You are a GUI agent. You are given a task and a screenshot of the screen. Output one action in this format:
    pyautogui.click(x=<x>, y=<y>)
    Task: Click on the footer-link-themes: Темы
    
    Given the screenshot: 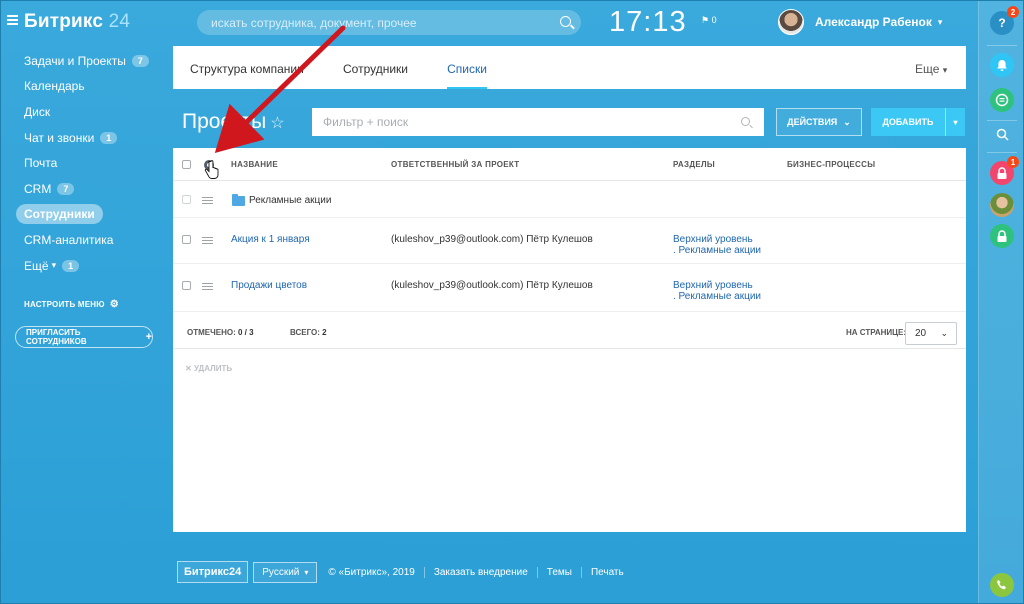 What is the action you would take?
    pyautogui.click(x=554, y=572)
    